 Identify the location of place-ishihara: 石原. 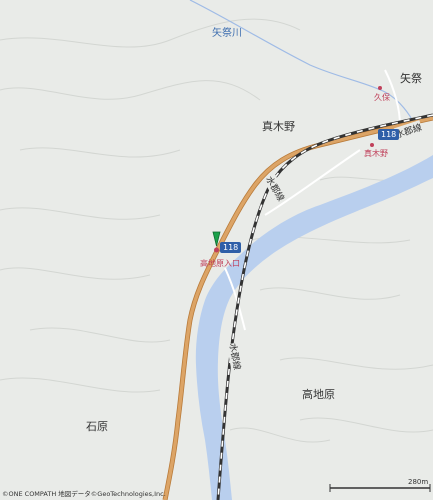
(97, 426).